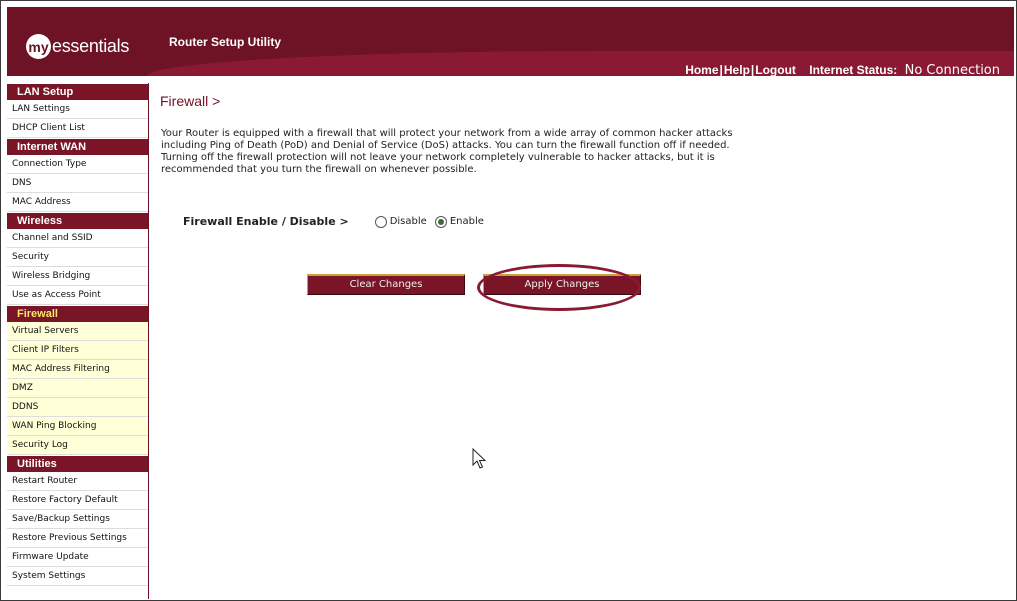 The height and width of the screenshot is (601, 1017). I want to click on enable-option: Enable, so click(459, 221).